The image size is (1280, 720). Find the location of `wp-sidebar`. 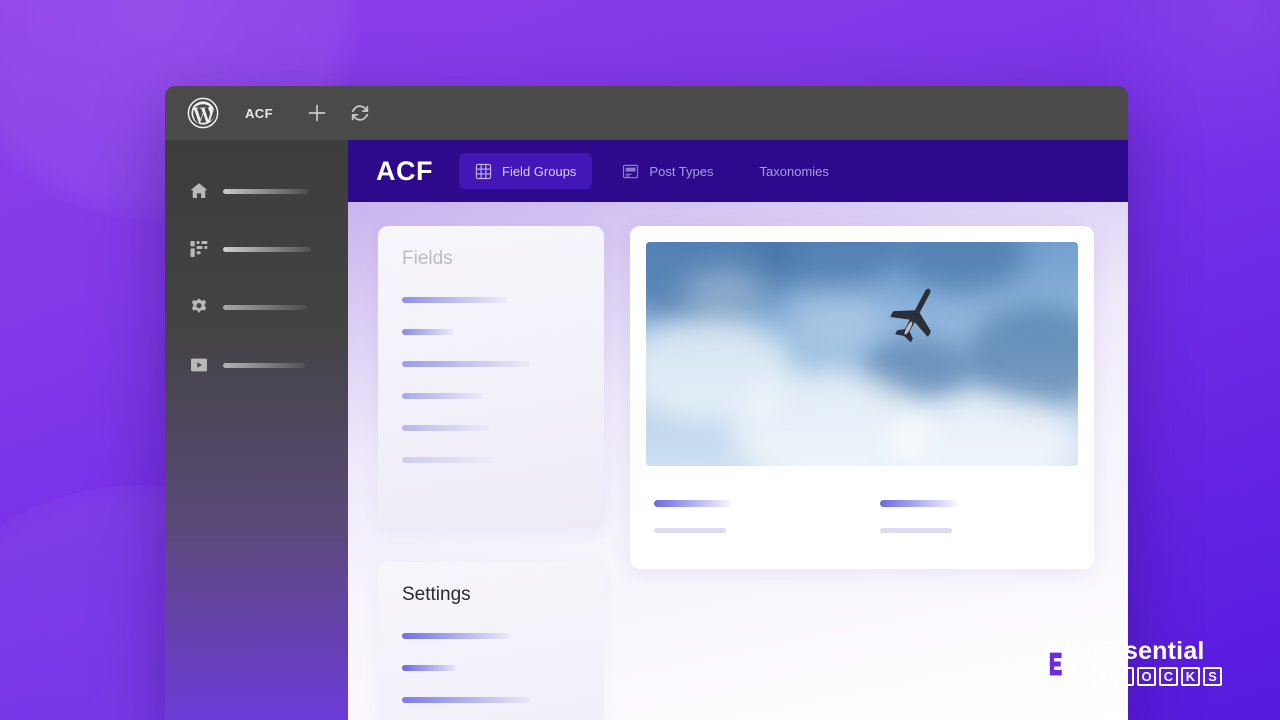

wp-sidebar is located at coordinates (256, 430).